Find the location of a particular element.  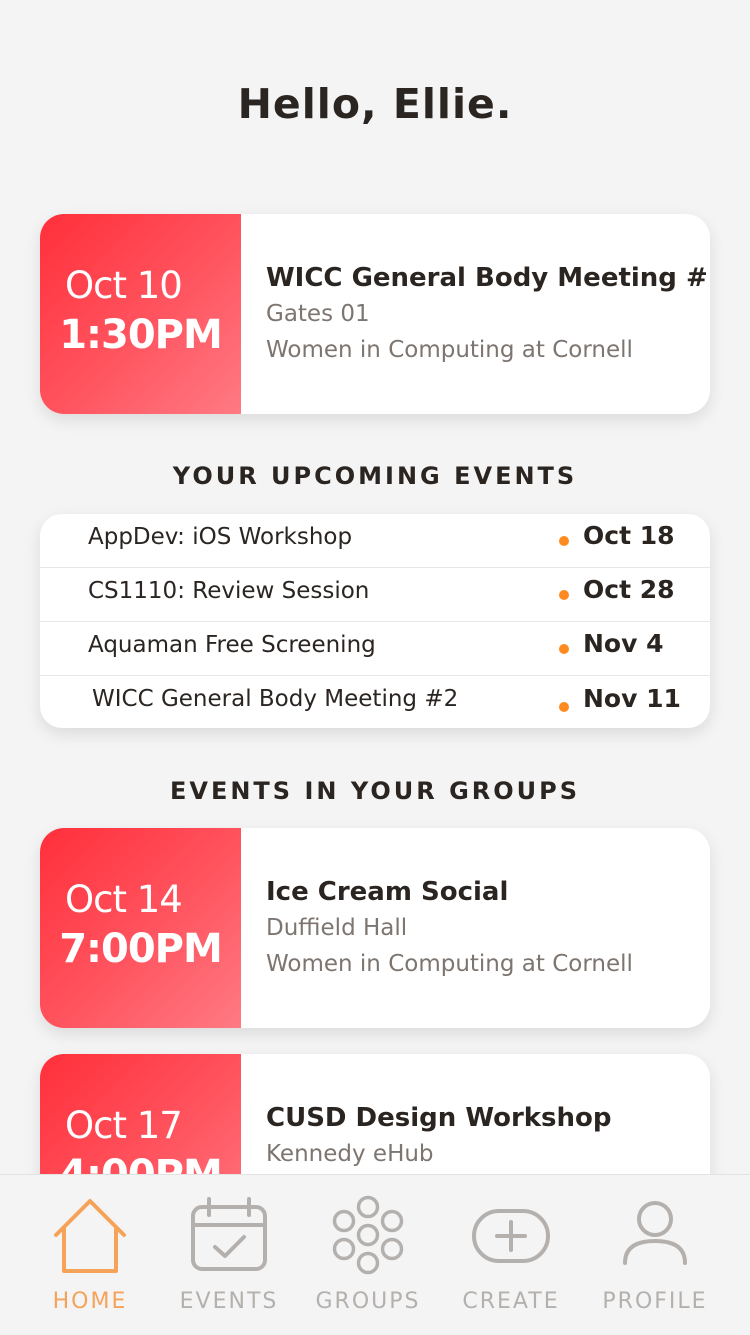

event-date-block: Oct 10 1:30PM is located at coordinates (140, 314).